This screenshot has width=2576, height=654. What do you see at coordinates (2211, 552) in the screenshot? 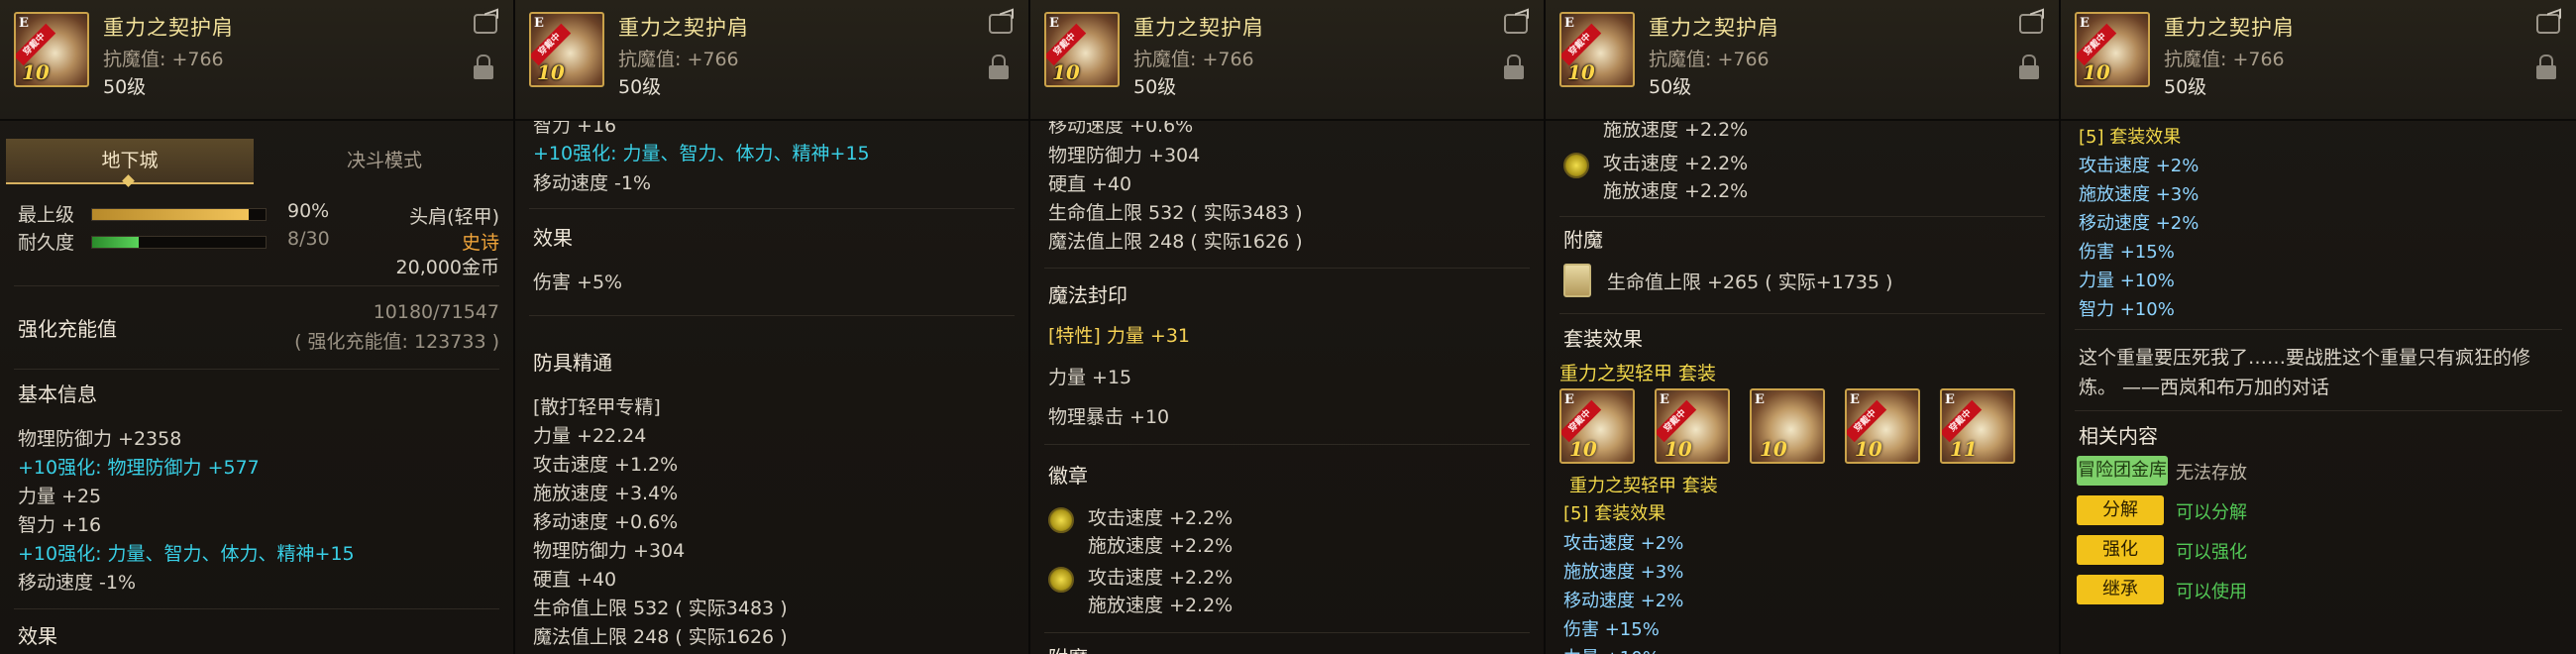
I see `reinforce-status: 可以强化` at bounding box center [2211, 552].